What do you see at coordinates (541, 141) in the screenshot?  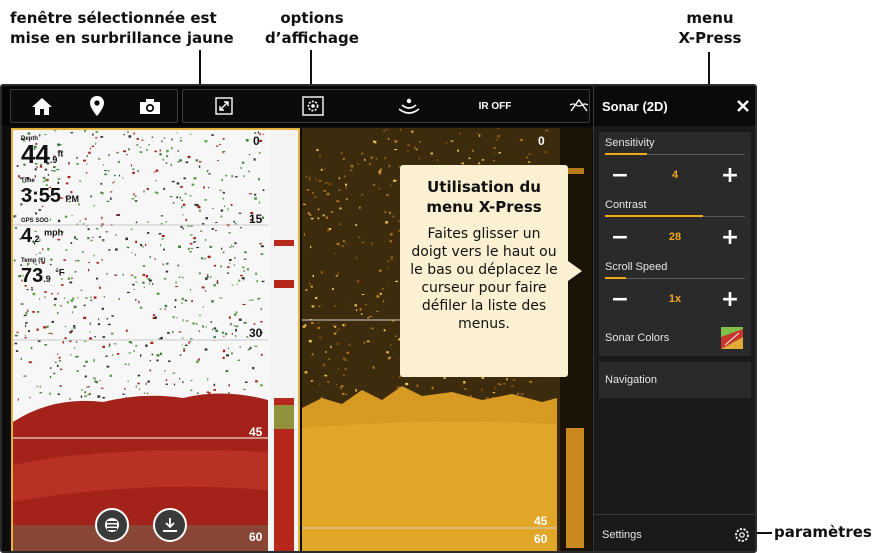 I see `mid-depth-scale-0: 0` at bounding box center [541, 141].